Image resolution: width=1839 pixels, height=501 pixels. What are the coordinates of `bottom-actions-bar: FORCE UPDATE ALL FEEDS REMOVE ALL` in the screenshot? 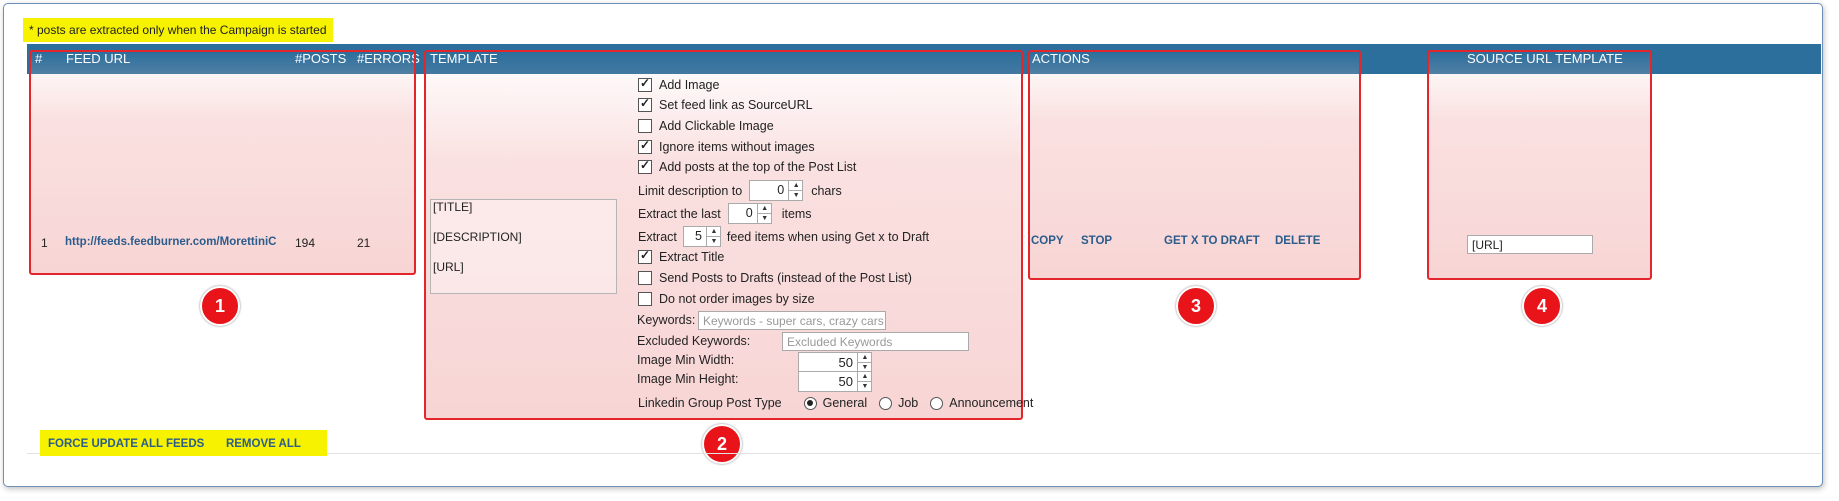 It's located at (183, 443).